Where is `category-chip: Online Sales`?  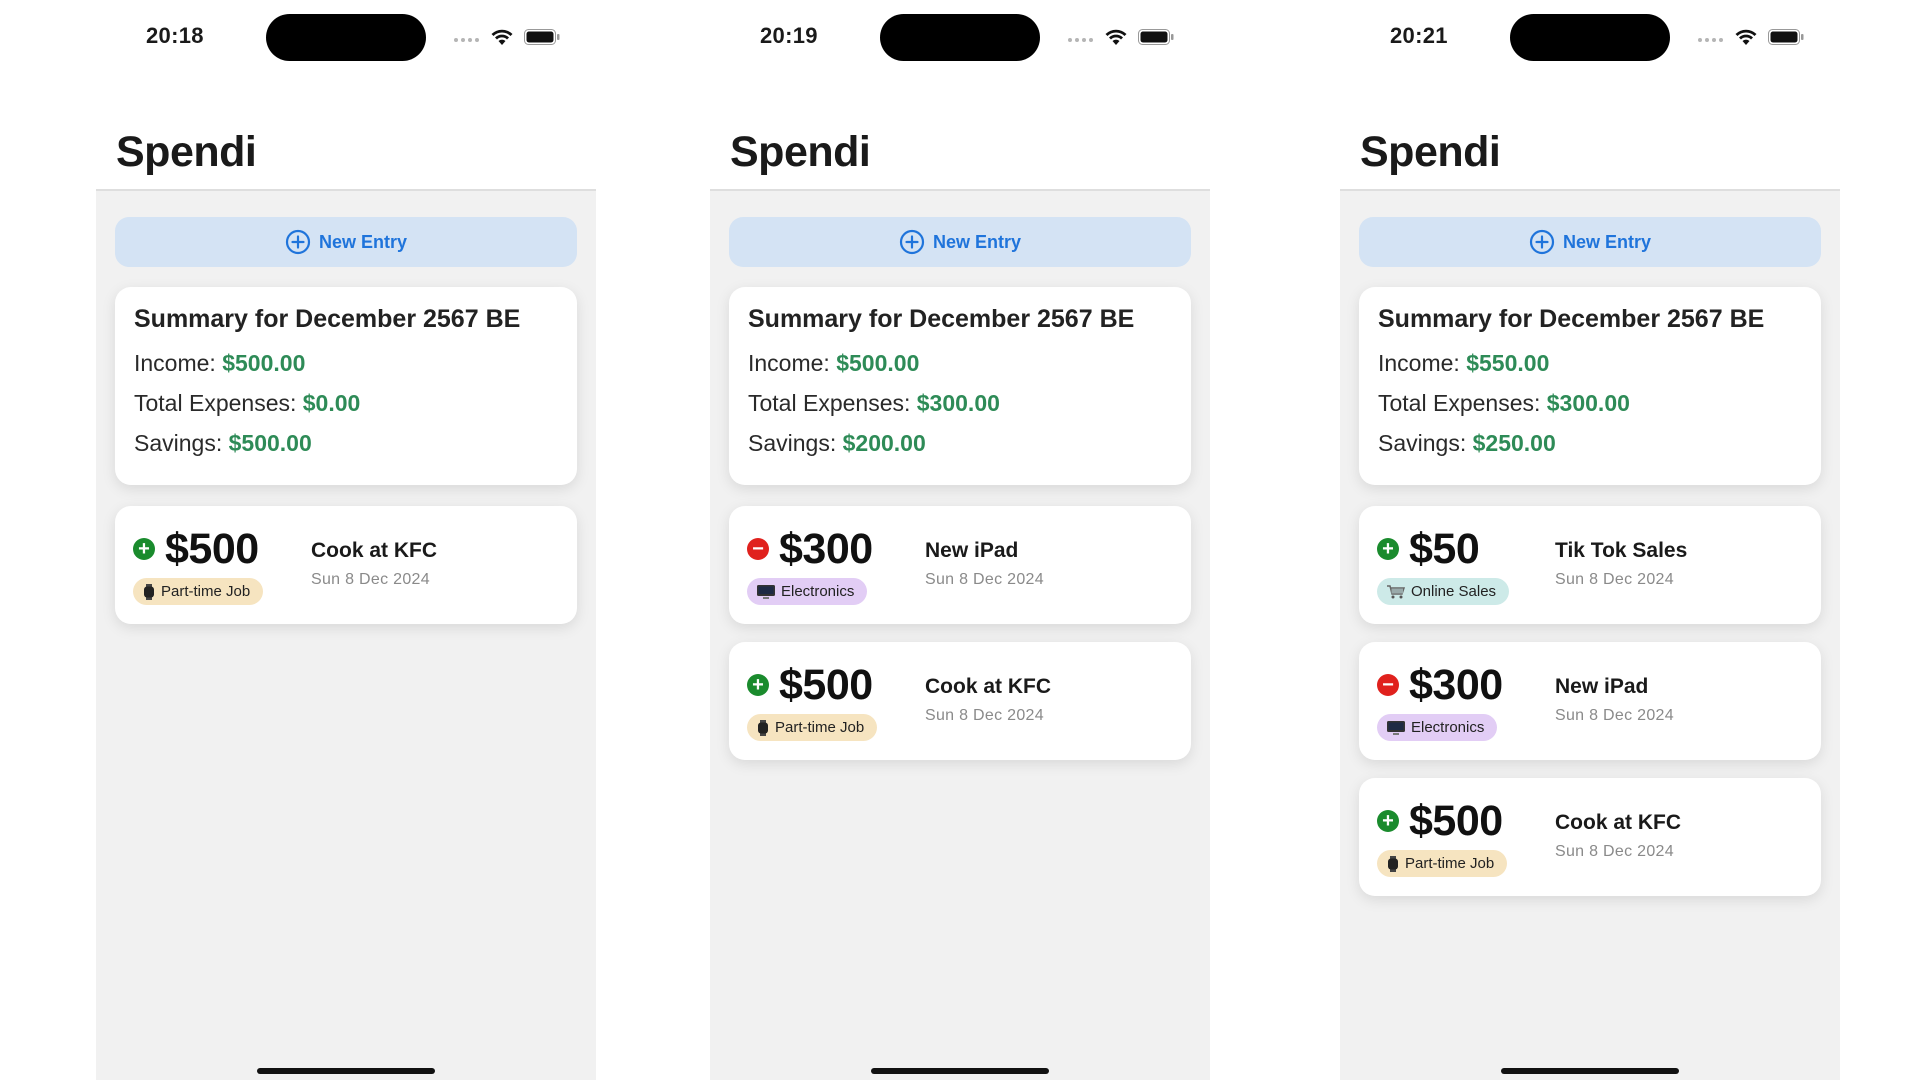 category-chip: Online Sales is located at coordinates (1443, 591).